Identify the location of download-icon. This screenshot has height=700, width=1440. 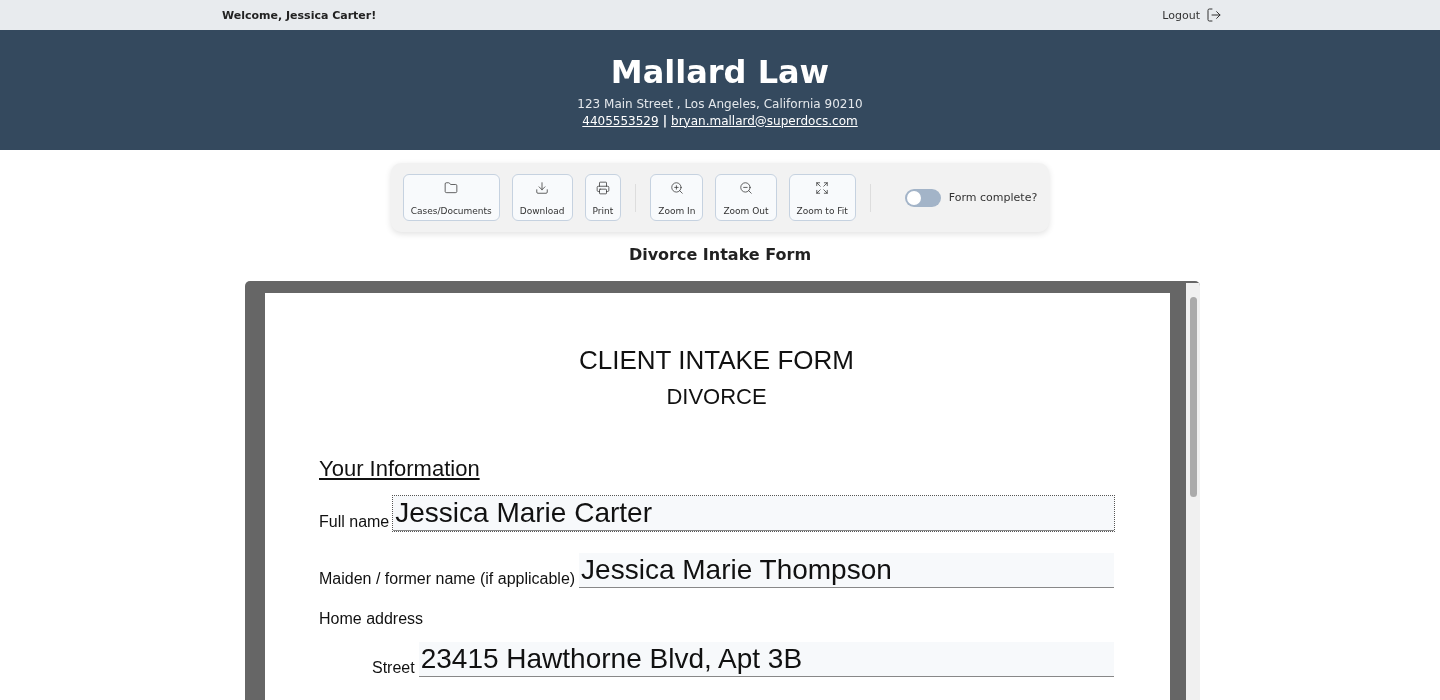
(542, 188).